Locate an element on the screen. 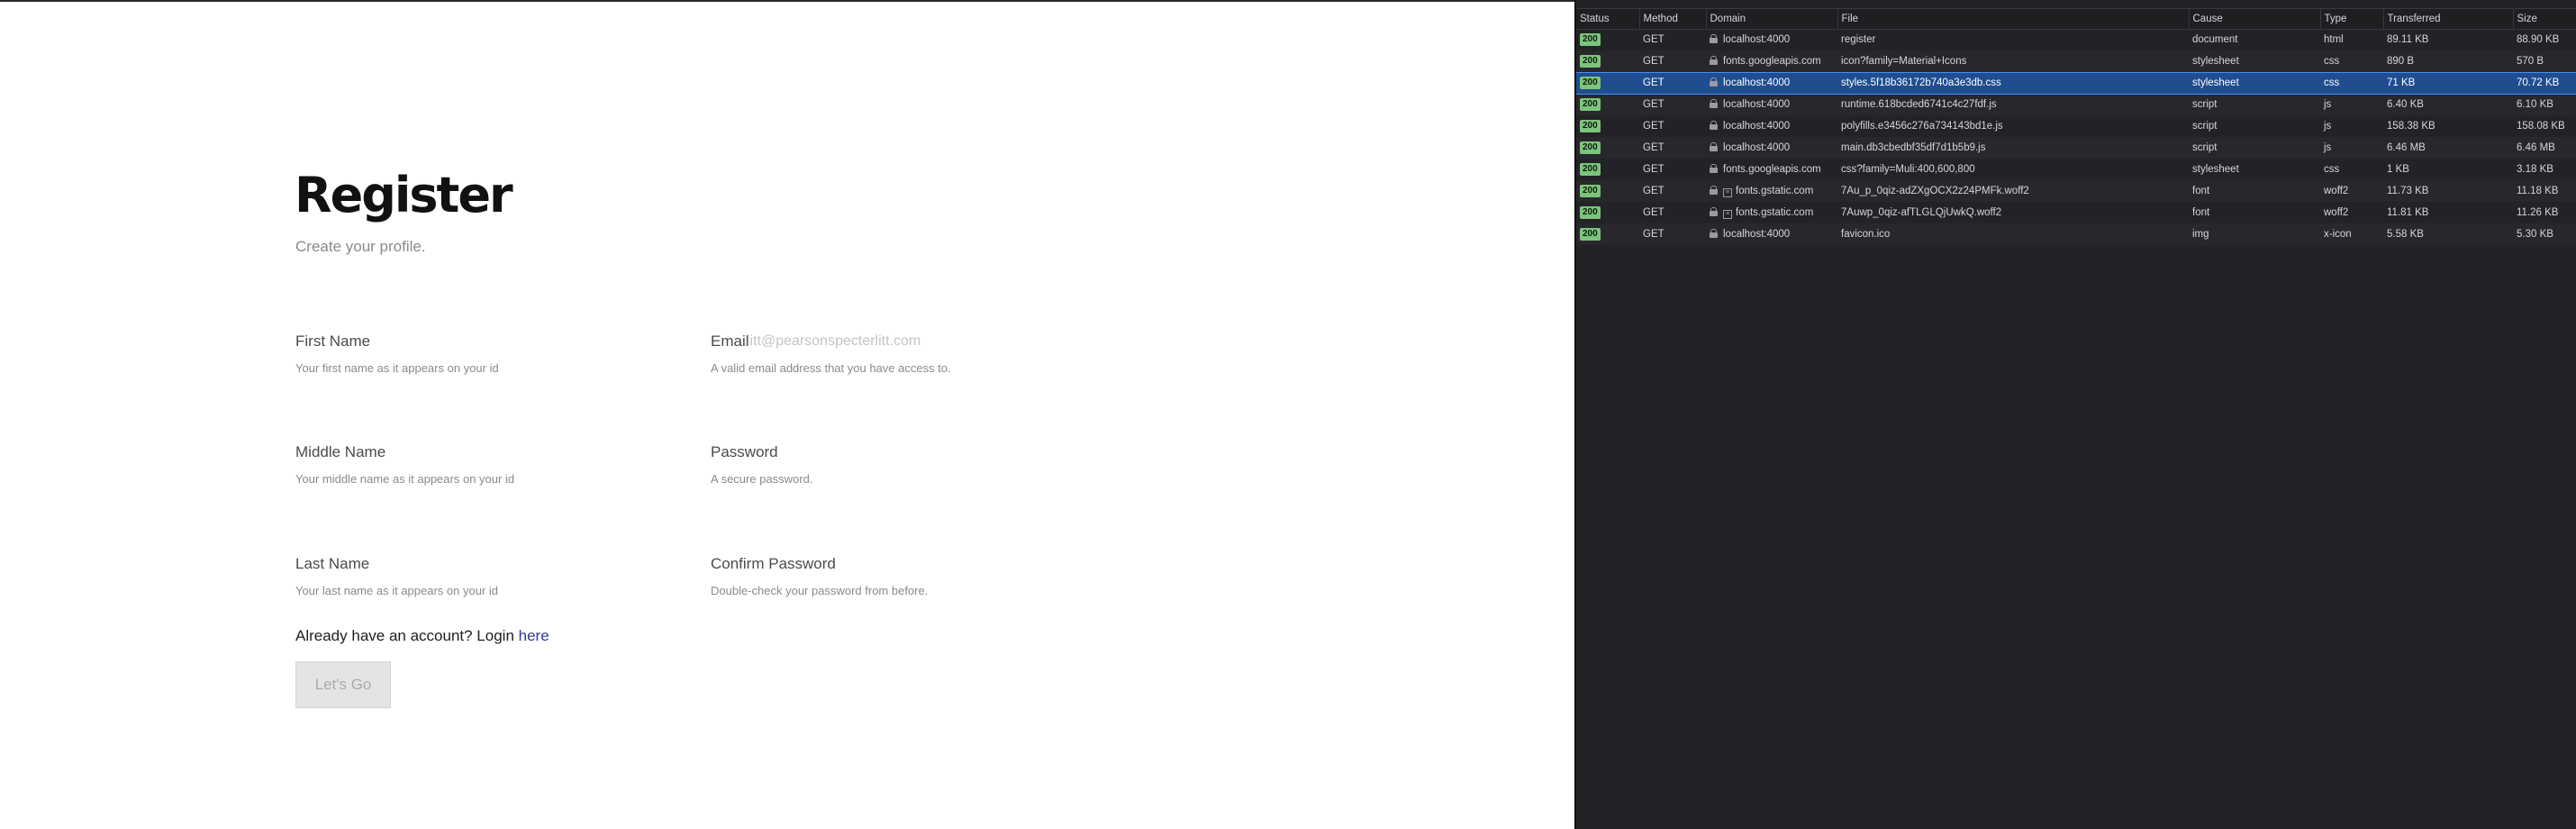 The image size is (2576, 829). login-prompt-text: Already have an account? Login is located at coordinates (407, 635).